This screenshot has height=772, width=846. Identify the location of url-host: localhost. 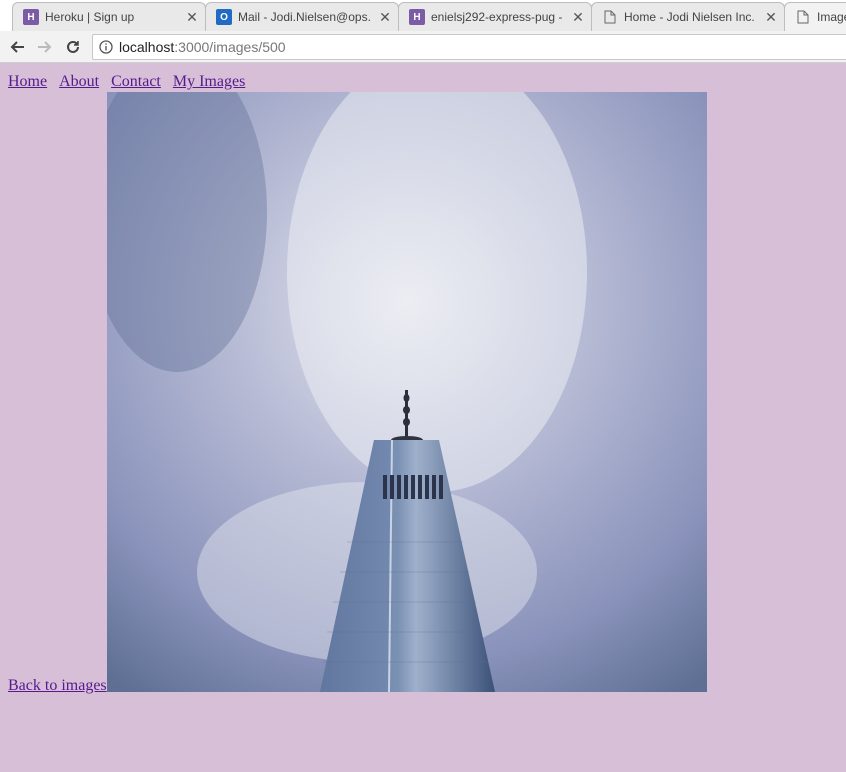
(147, 47).